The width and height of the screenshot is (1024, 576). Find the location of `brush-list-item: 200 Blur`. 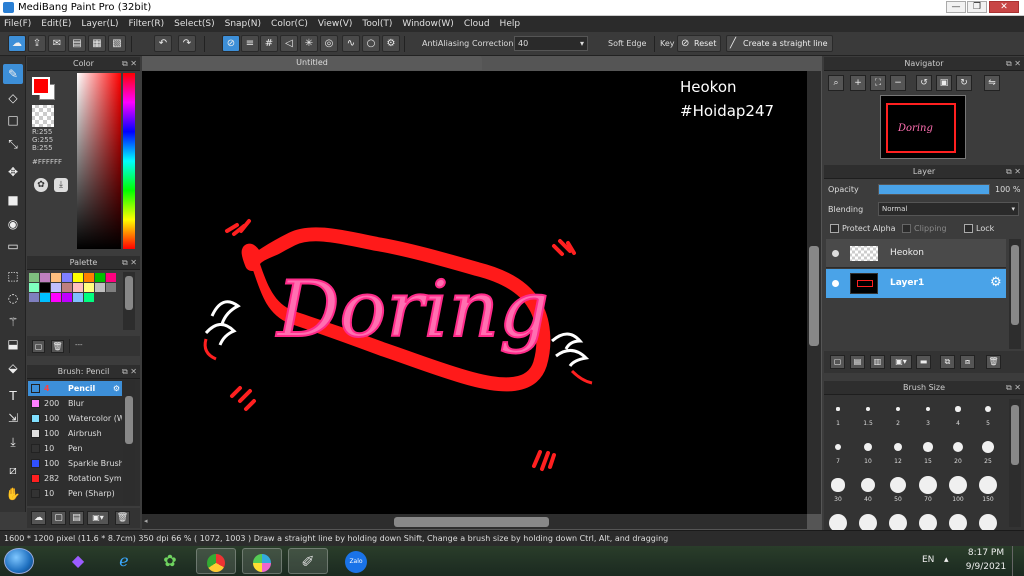

brush-list-item: 200 Blur is located at coordinates (75, 403).